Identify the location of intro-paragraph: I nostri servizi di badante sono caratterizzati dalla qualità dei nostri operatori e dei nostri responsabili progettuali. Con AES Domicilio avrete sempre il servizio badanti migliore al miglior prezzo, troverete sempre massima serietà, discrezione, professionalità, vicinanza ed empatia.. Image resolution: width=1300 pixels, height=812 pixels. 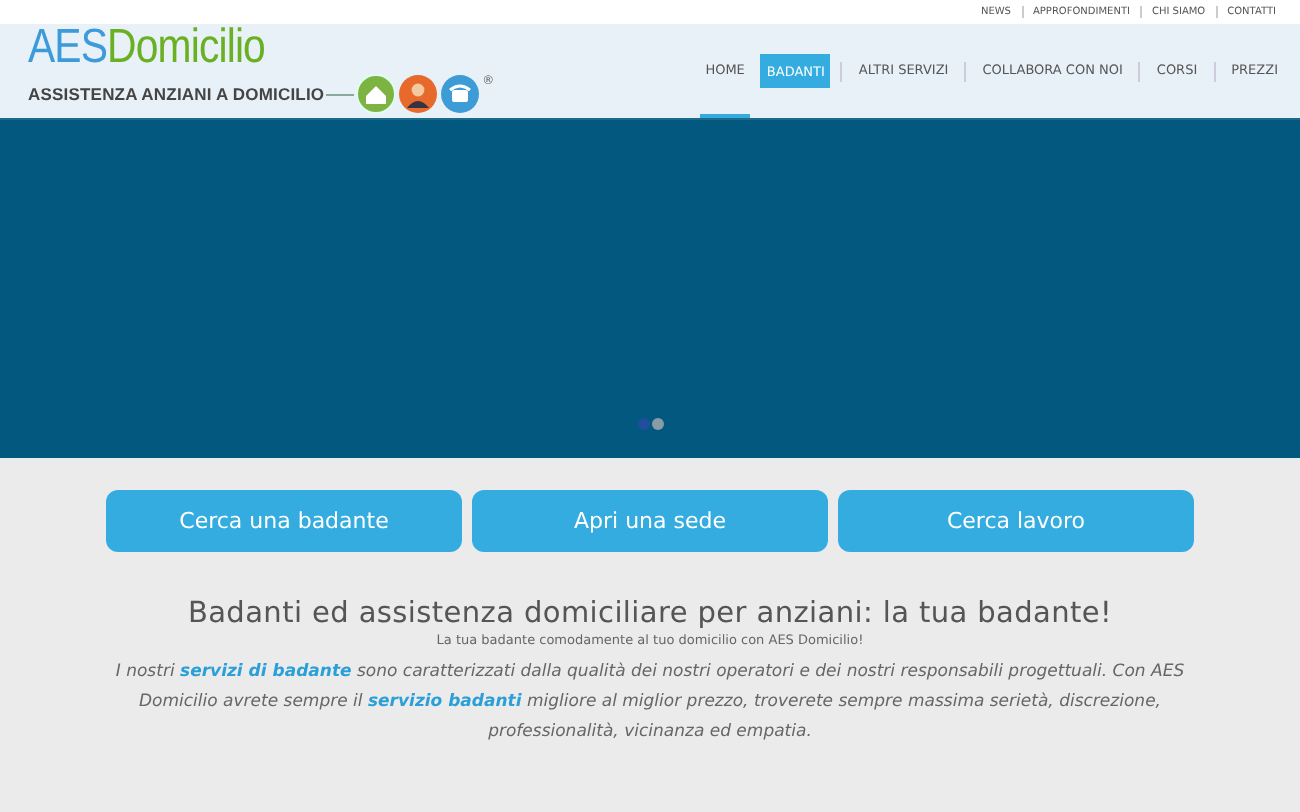
(650, 703).